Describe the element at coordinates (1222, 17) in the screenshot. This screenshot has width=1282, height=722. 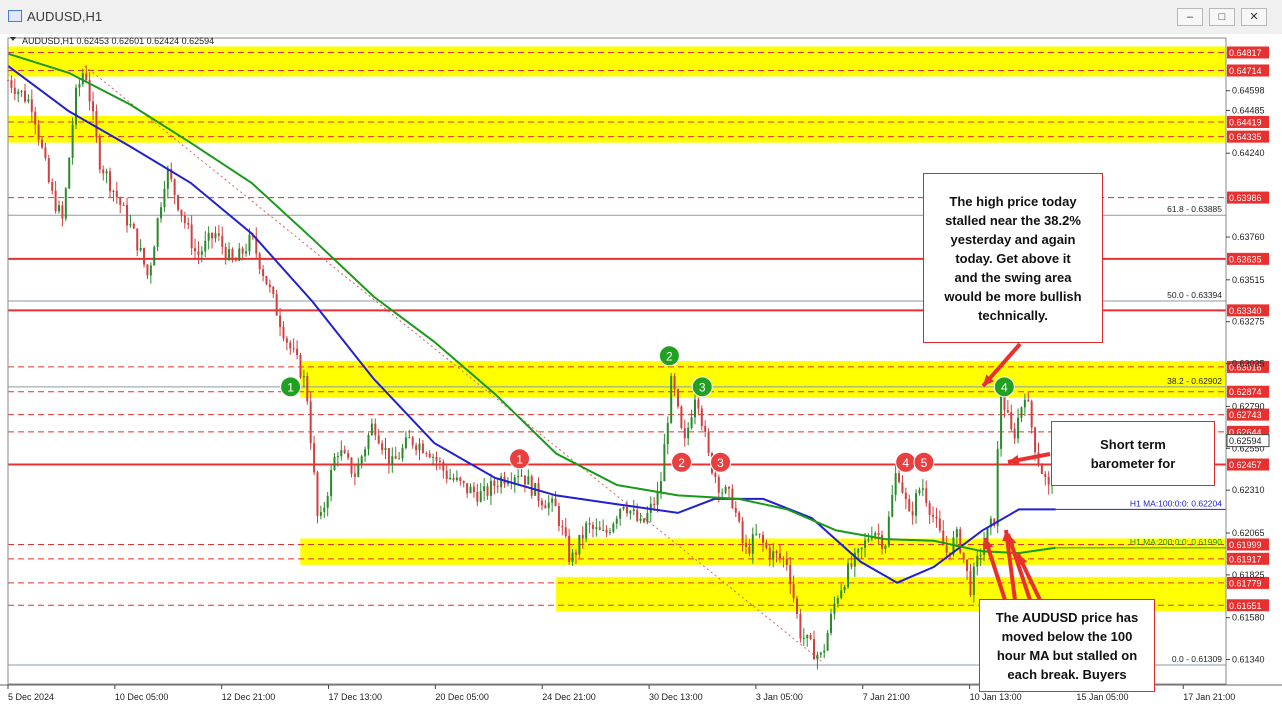
I see `maximize-button: □` at that location.